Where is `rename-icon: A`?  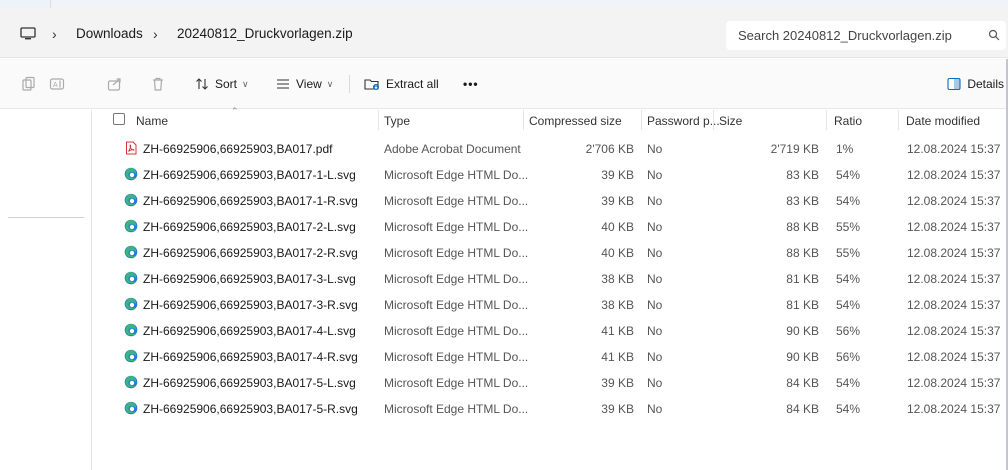 rename-icon: A is located at coordinates (57, 84).